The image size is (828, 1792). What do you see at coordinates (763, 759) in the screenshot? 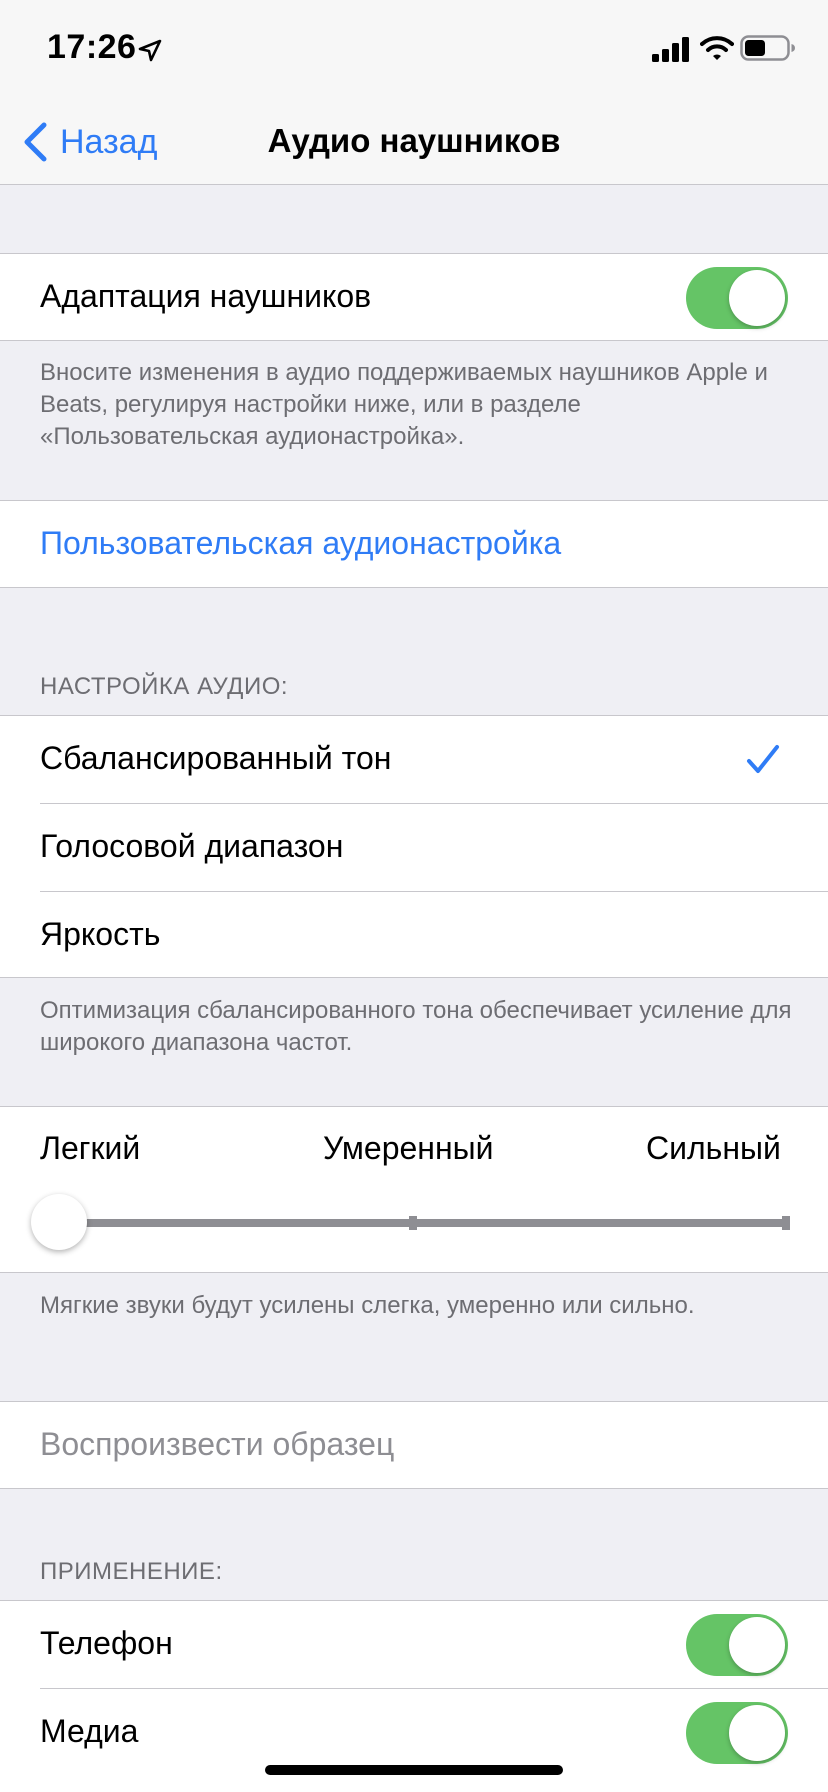
I see `checkmark-icon` at bounding box center [763, 759].